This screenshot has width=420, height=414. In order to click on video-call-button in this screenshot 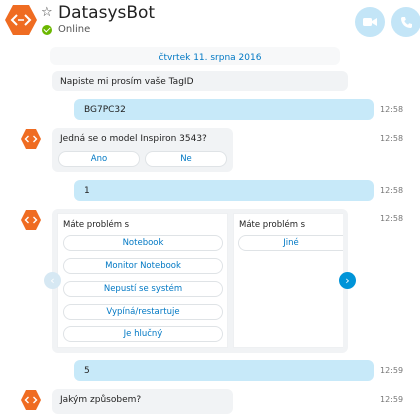, I will do `click(370, 22)`.